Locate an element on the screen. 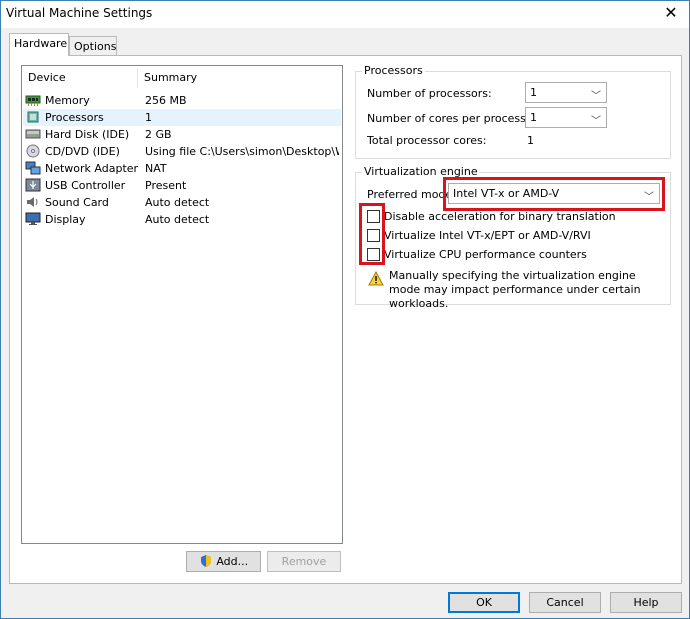  cd-dvd-icon is located at coordinates (33, 151).